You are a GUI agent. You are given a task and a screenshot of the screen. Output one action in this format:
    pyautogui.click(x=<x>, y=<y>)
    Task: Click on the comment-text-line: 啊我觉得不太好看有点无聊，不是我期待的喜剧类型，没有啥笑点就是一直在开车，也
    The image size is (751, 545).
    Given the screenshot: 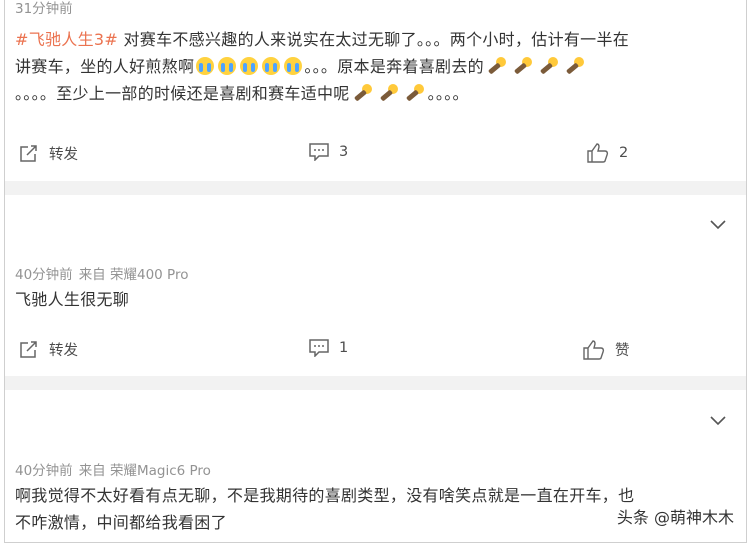 What is the action you would take?
    pyautogui.click(x=325, y=495)
    